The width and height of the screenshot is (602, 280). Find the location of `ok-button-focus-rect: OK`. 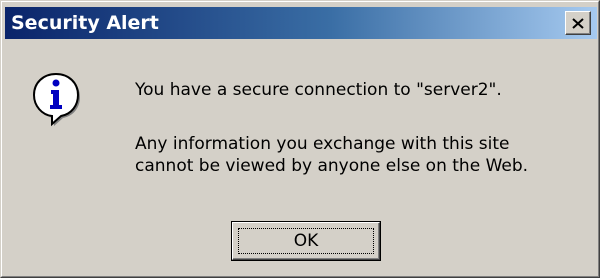

ok-button-focus-rect: OK is located at coordinates (306, 241).